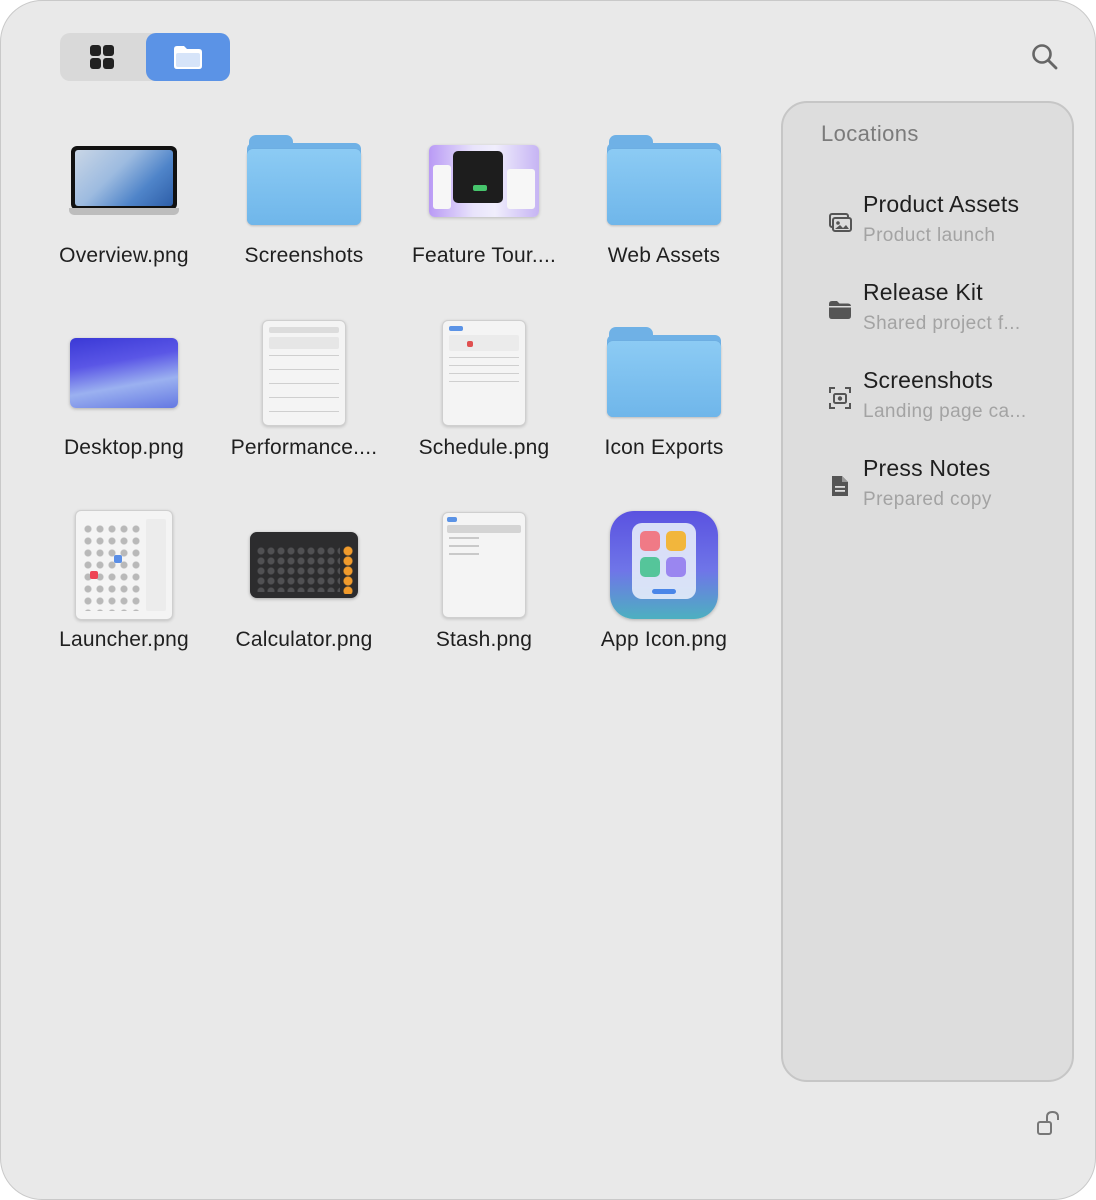 This screenshot has height=1200, width=1096. What do you see at coordinates (124, 181) in the screenshot?
I see `laptop-thumbnail` at bounding box center [124, 181].